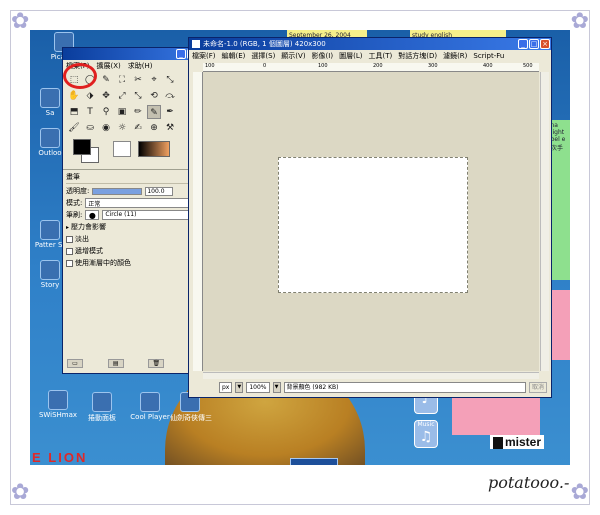 The image size is (600, 515). Describe the element at coordinates (426, 434) in the screenshot. I see `music-folder-icon: Music ♫` at that location.